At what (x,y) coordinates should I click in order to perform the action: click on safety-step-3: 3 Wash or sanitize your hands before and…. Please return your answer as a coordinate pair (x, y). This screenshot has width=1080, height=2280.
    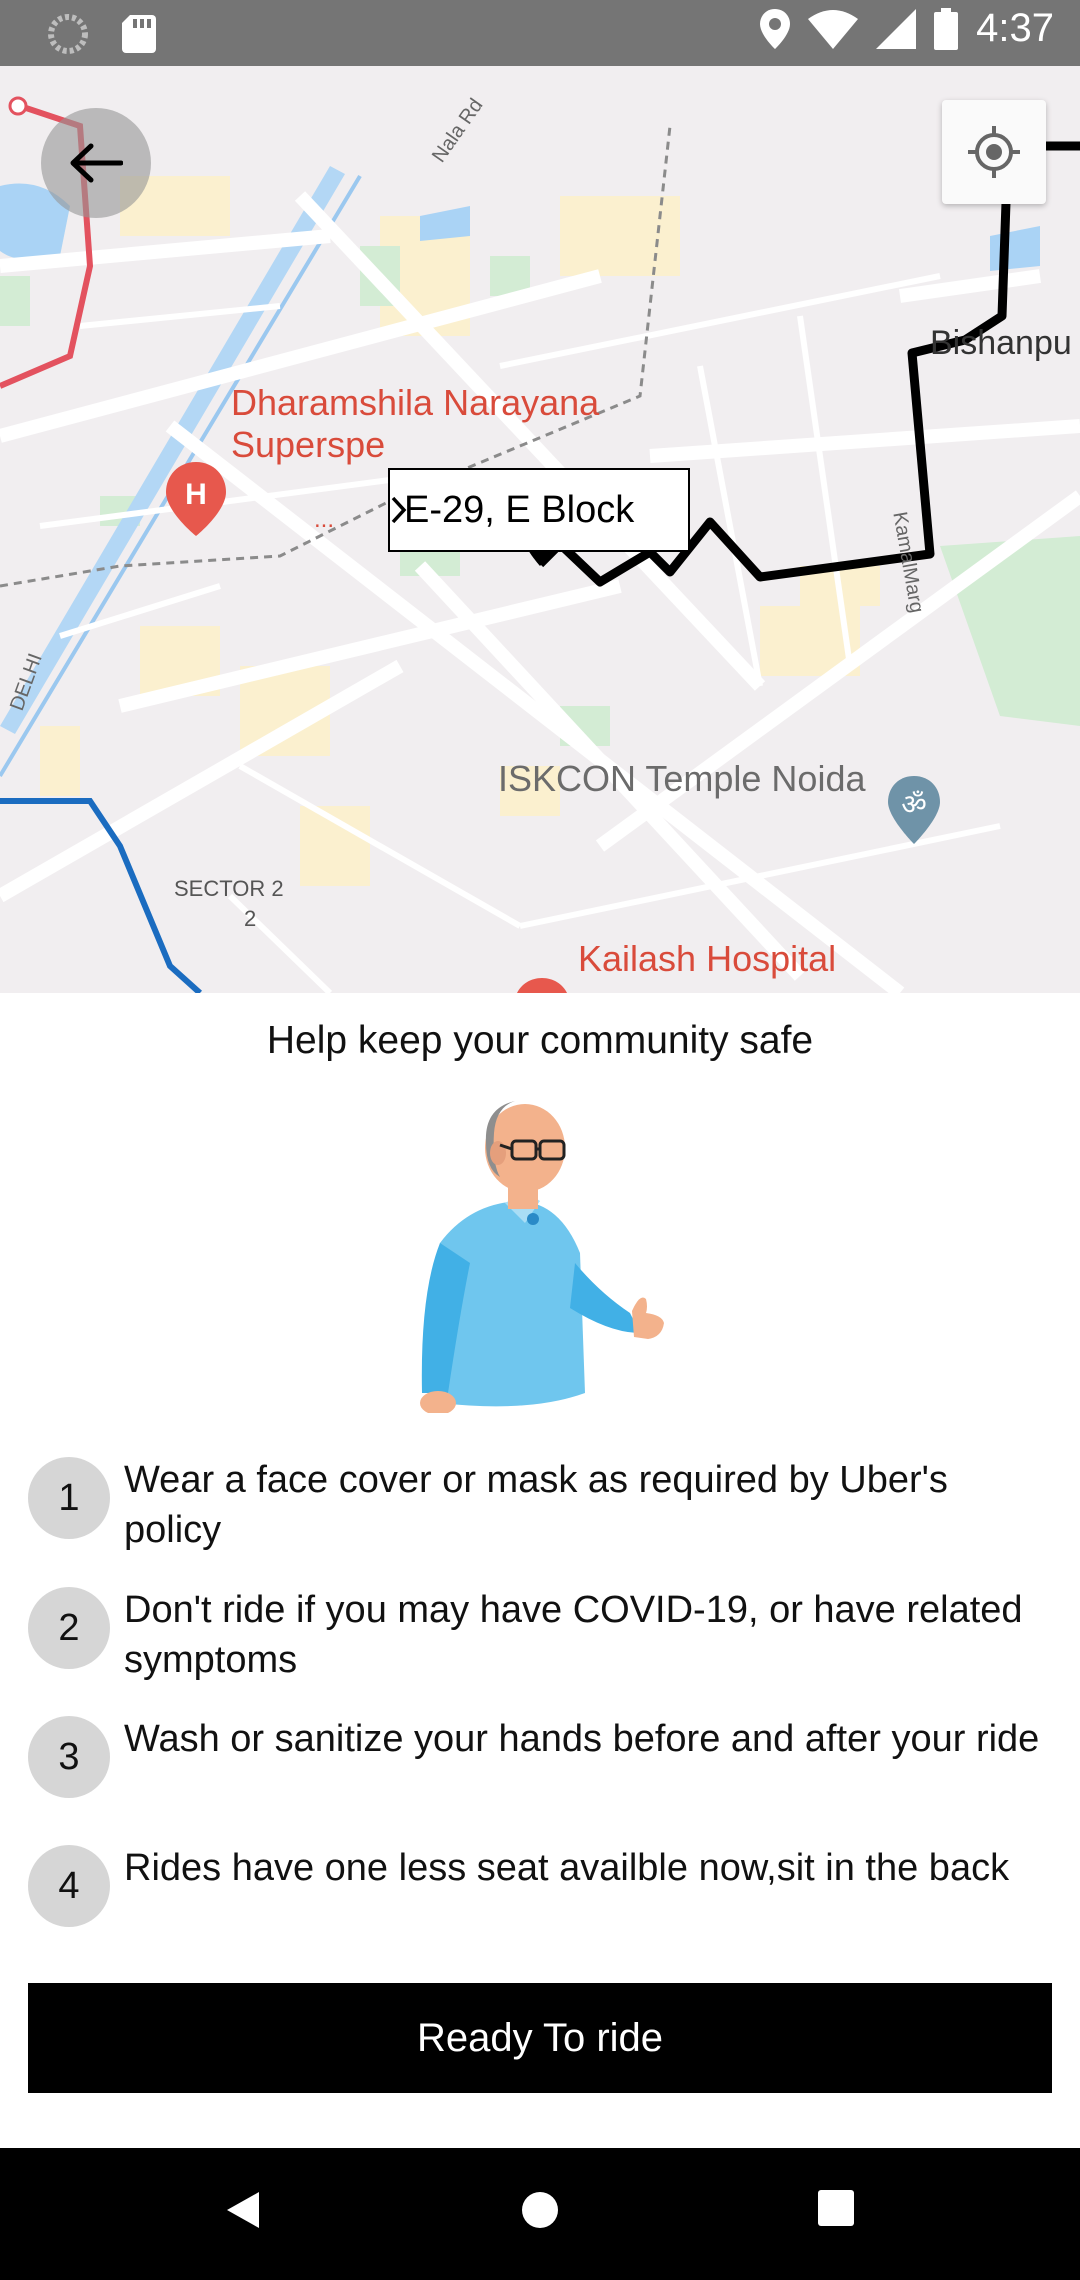
    Looking at the image, I should click on (543, 1756).